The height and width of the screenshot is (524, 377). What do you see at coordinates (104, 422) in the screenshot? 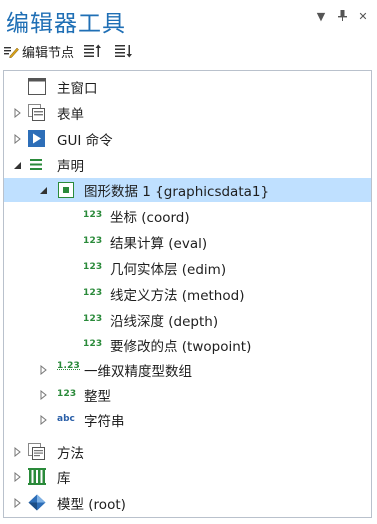
I see `tree-item-label: 字符串` at bounding box center [104, 422].